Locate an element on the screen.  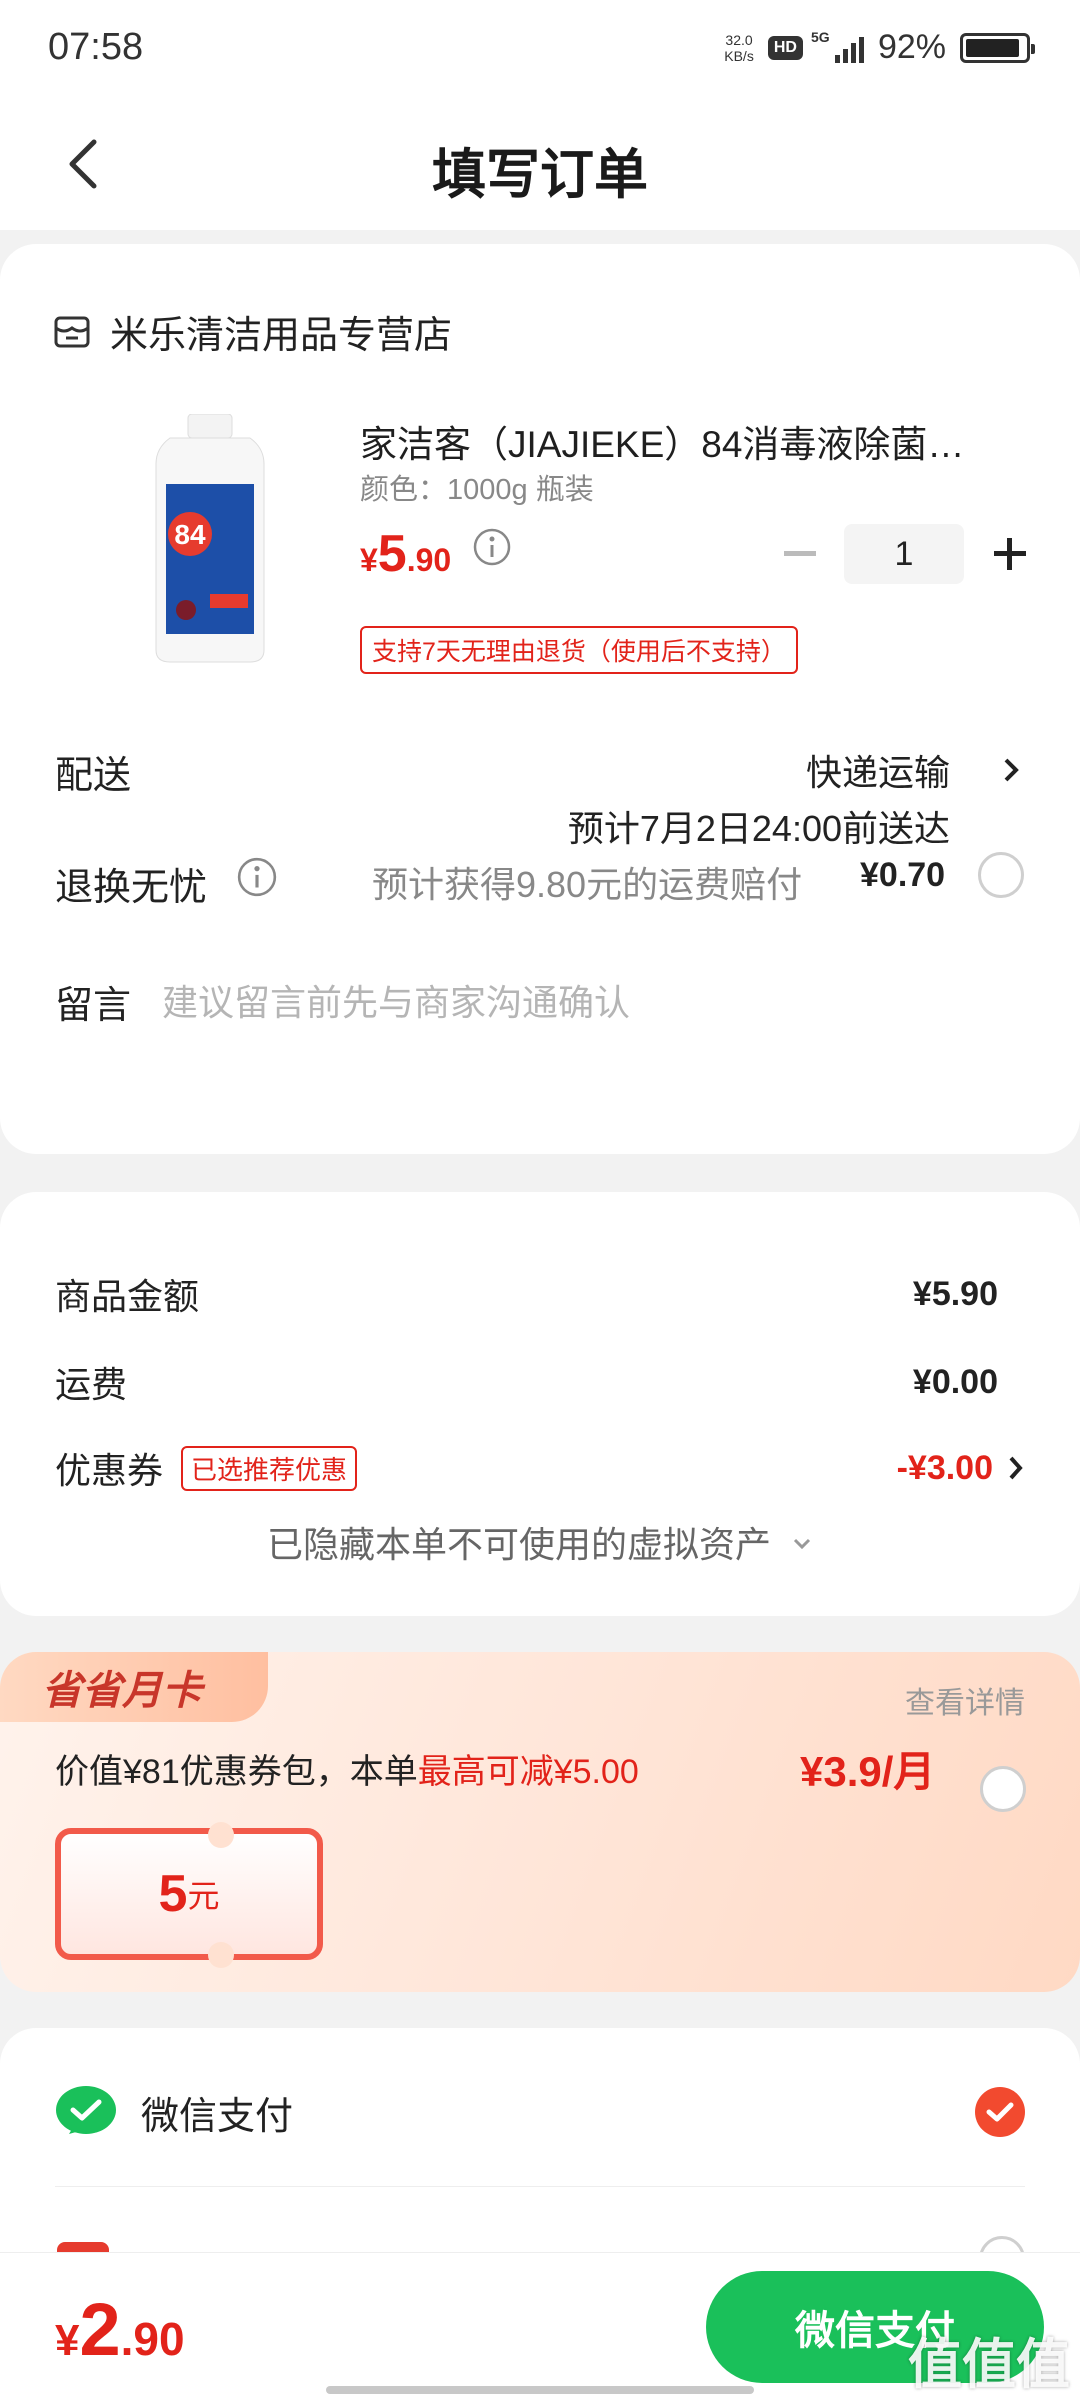
worry-free-label: 退换无忧 is located at coordinates (131, 888).